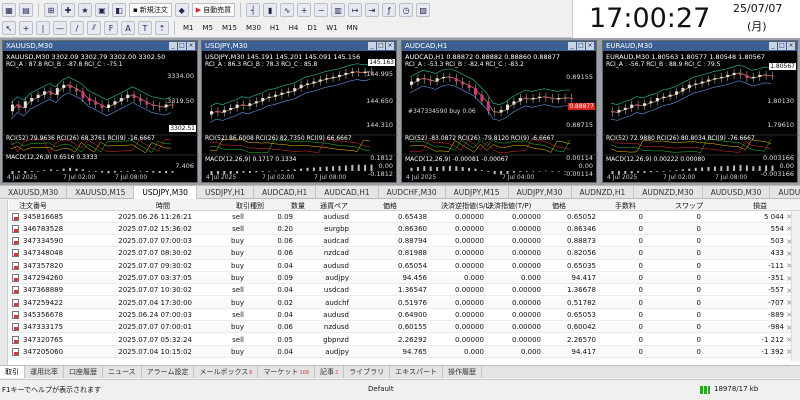 The width and height of the screenshot is (800, 400). I want to click on data-window-icon: ✚, so click(68, 10).